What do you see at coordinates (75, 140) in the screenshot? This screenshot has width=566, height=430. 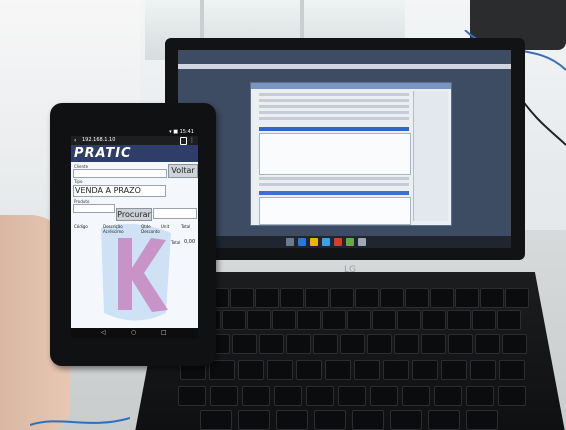 I see `back-icon: ‹` at bounding box center [75, 140].